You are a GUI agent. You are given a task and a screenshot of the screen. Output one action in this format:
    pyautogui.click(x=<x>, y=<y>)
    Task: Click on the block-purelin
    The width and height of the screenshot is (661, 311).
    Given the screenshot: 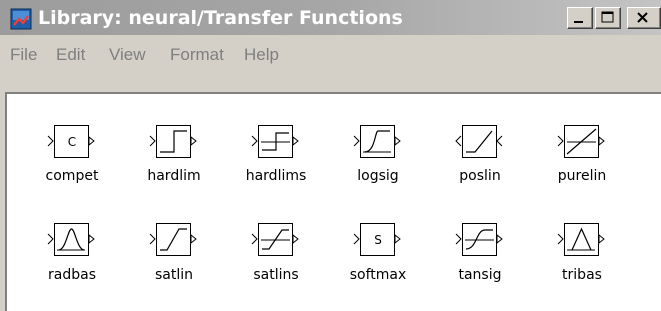 What is the action you would take?
    pyautogui.click(x=583, y=144)
    